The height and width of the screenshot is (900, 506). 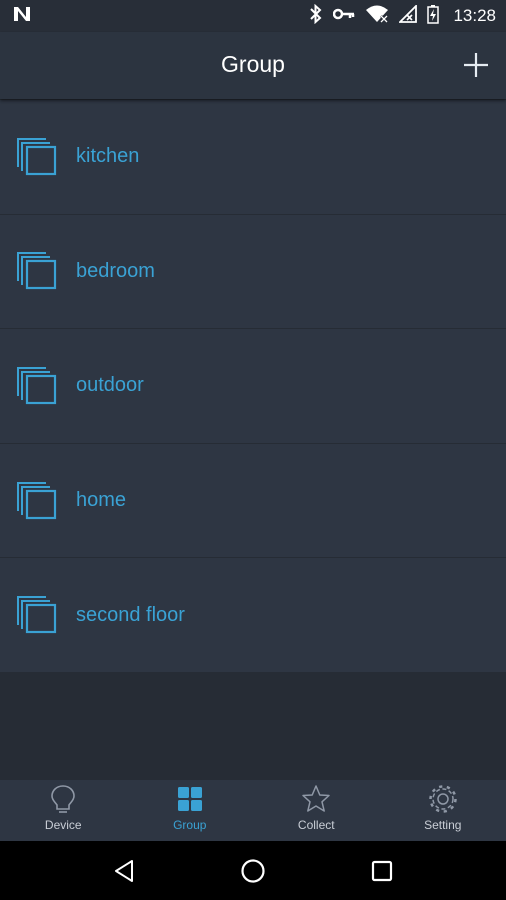 I want to click on recents-icon, so click(x=381, y=870).